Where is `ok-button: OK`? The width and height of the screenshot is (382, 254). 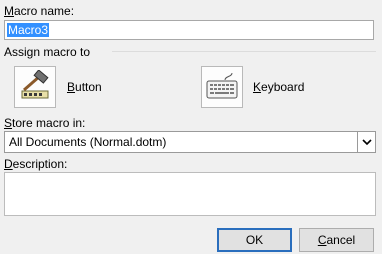
ok-button: OK is located at coordinates (254, 240).